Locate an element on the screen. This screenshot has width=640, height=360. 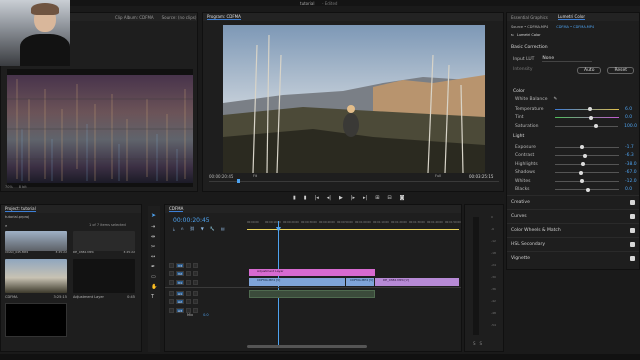
program-scrubber is located at coordinates (354, 181).